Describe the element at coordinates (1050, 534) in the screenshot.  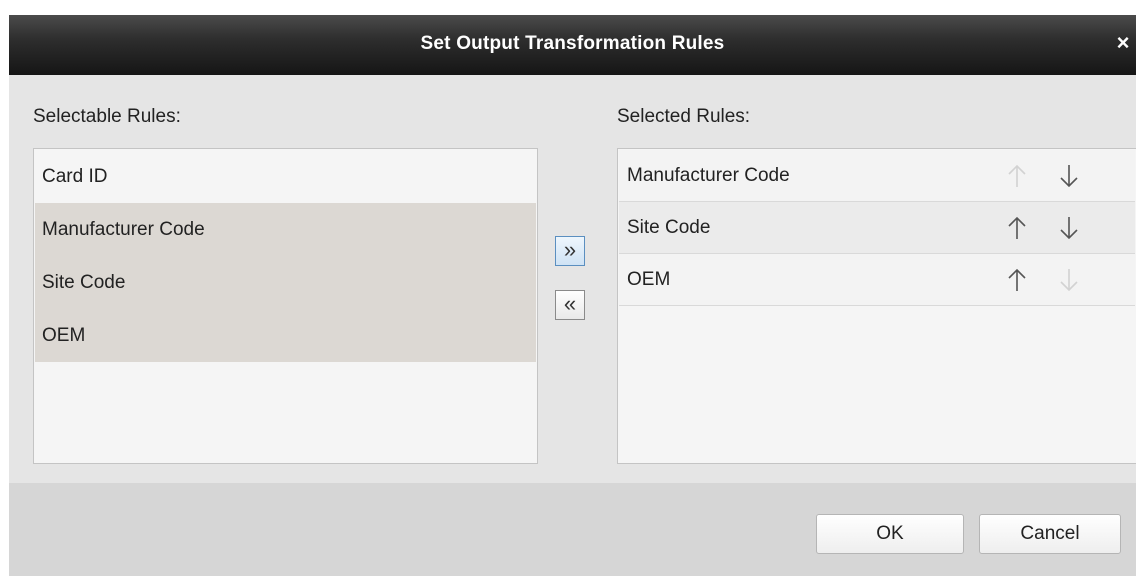
I see `cancel-button: Cancel` at that location.